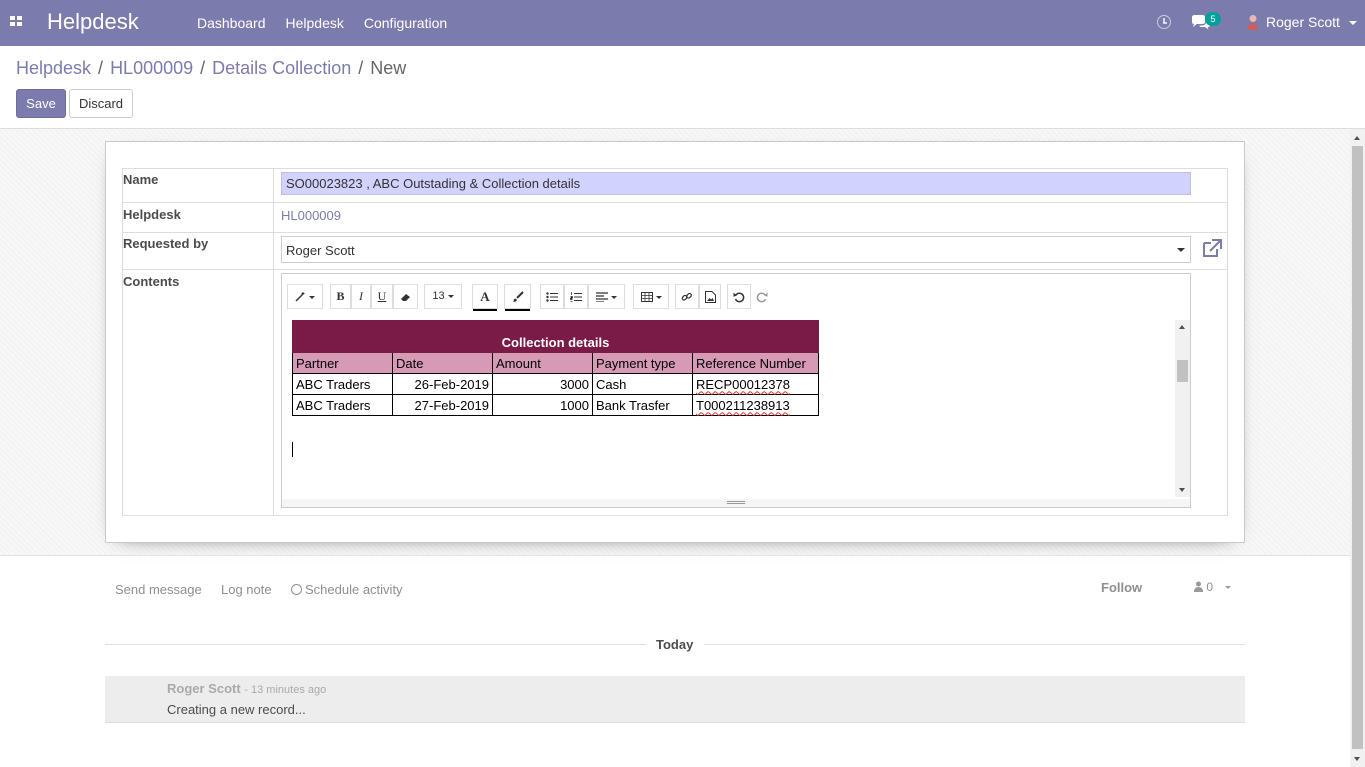  What do you see at coordinates (642, 363) in the screenshot?
I see `column-header-payment-type: Payment type` at bounding box center [642, 363].